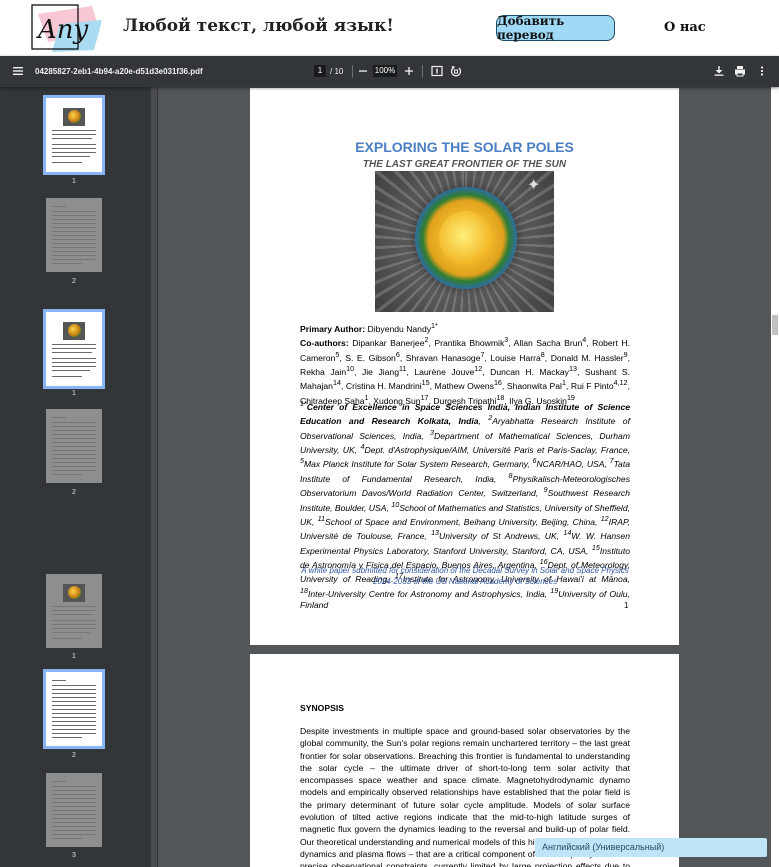 The height and width of the screenshot is (867, 779). Describe the element at coordinates (370, 357) in the screenshot. I see `coauthor-name: S. E. Gibson` at that location.